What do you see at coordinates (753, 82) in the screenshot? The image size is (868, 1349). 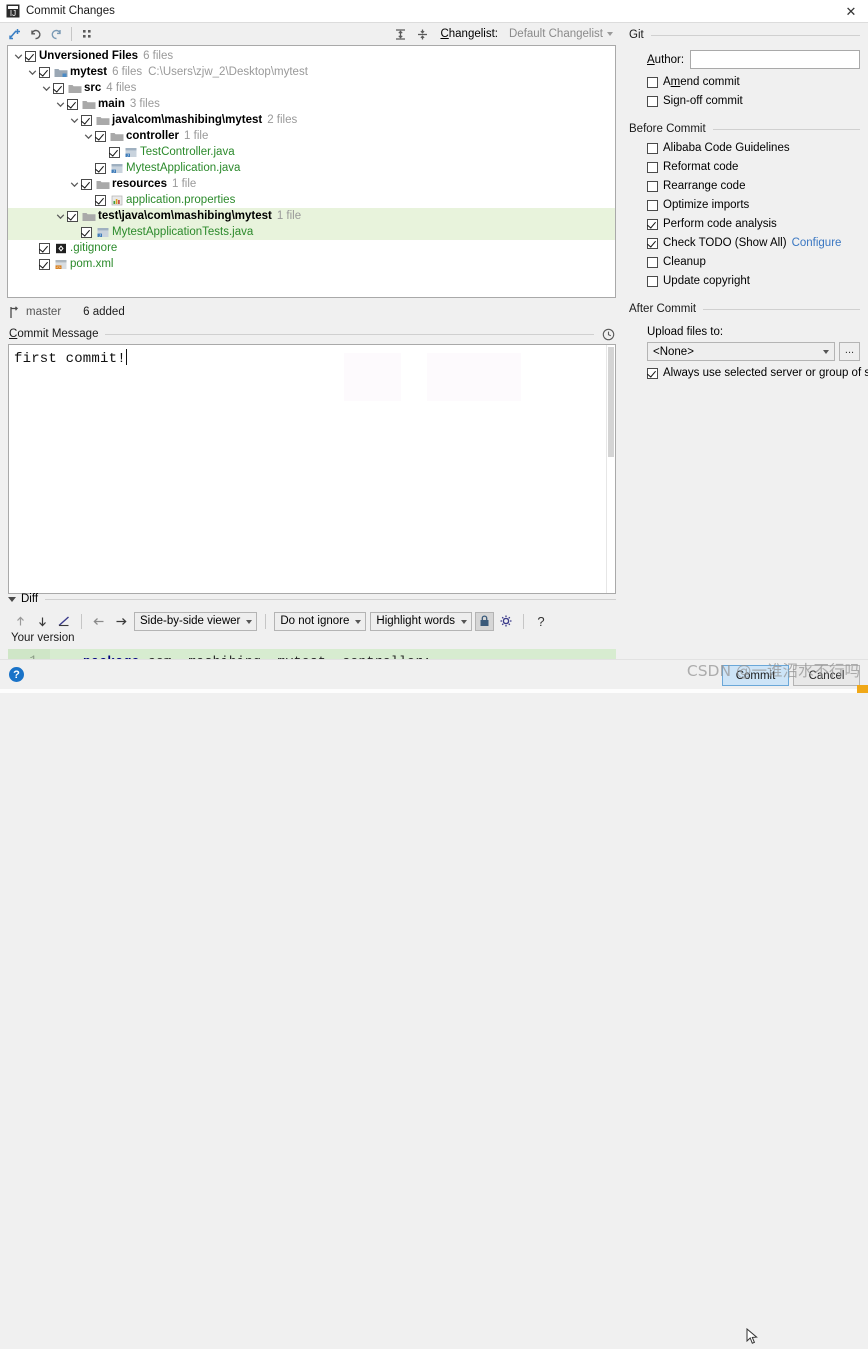 I see `amend-commit-checkbox-row: Amend commit` at bounding box center [753, 82].